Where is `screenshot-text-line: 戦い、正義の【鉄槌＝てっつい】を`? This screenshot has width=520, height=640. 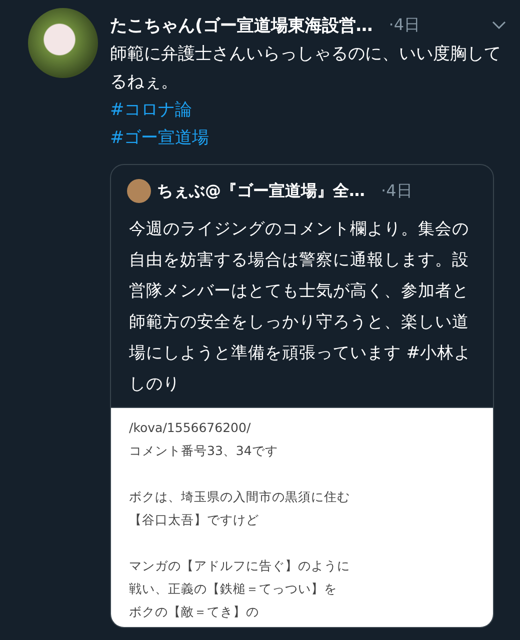
screenshot-text-line: 戦い、正義の【鉄槌＝てっつい】を is located at coordinates (233, 589).